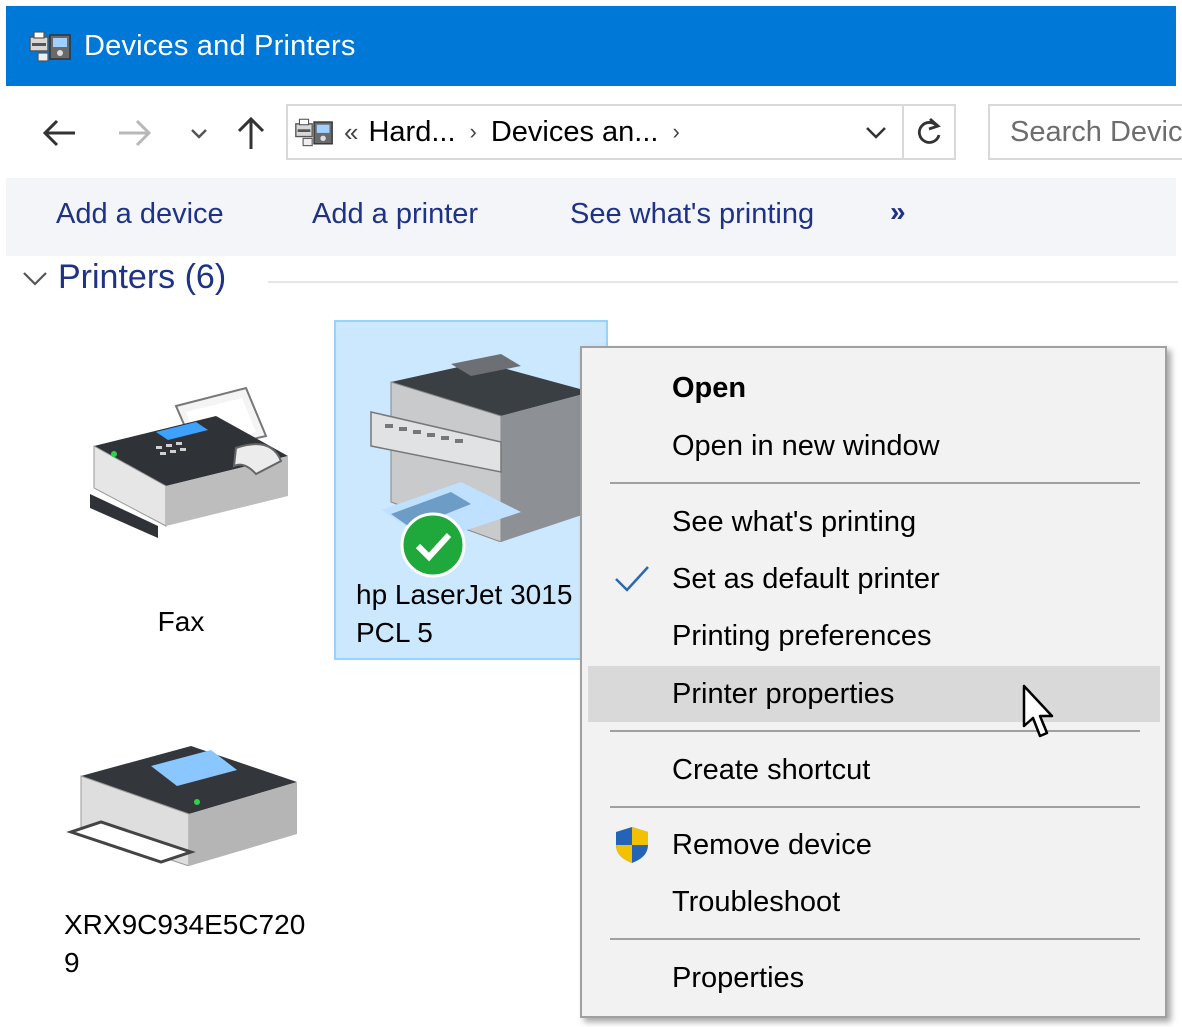  I want to click on device-fax: Fax, so click(181, 496).